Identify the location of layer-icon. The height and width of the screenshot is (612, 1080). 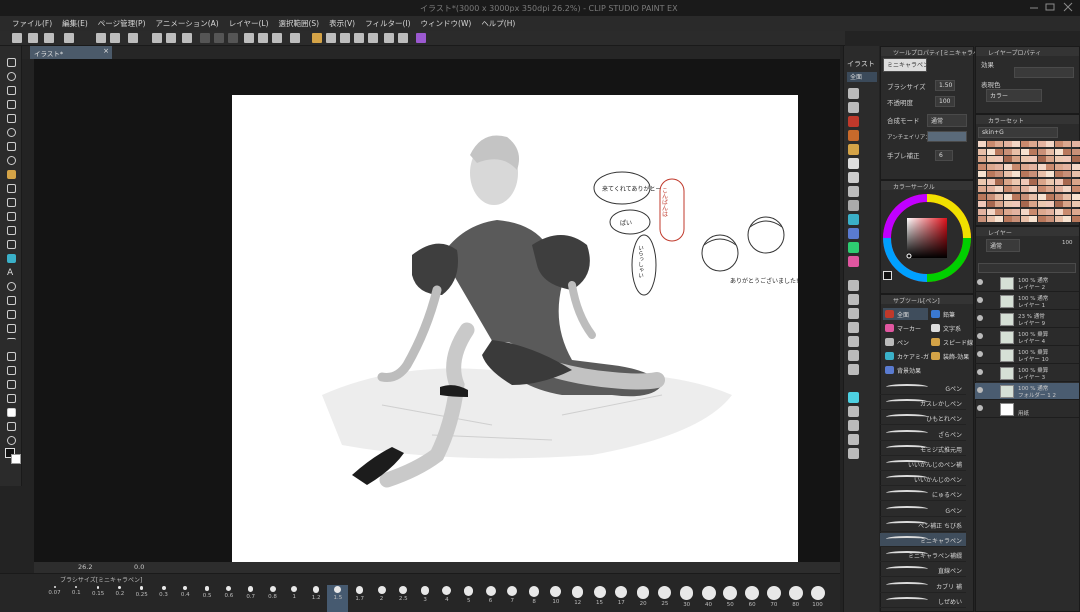
(345, 38).